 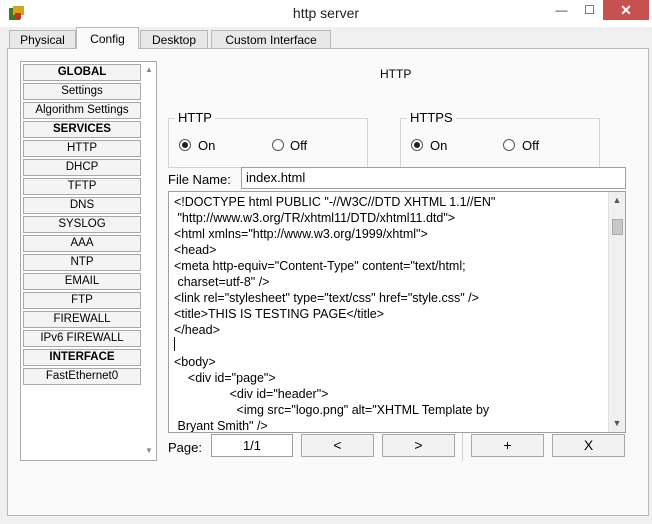 I want to click on page-label: Page:, so click(x=185, y=447).